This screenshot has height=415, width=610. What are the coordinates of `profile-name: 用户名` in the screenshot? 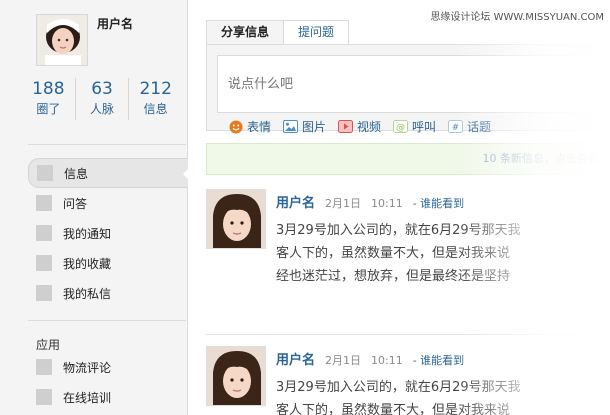 It's located at (115, 23).